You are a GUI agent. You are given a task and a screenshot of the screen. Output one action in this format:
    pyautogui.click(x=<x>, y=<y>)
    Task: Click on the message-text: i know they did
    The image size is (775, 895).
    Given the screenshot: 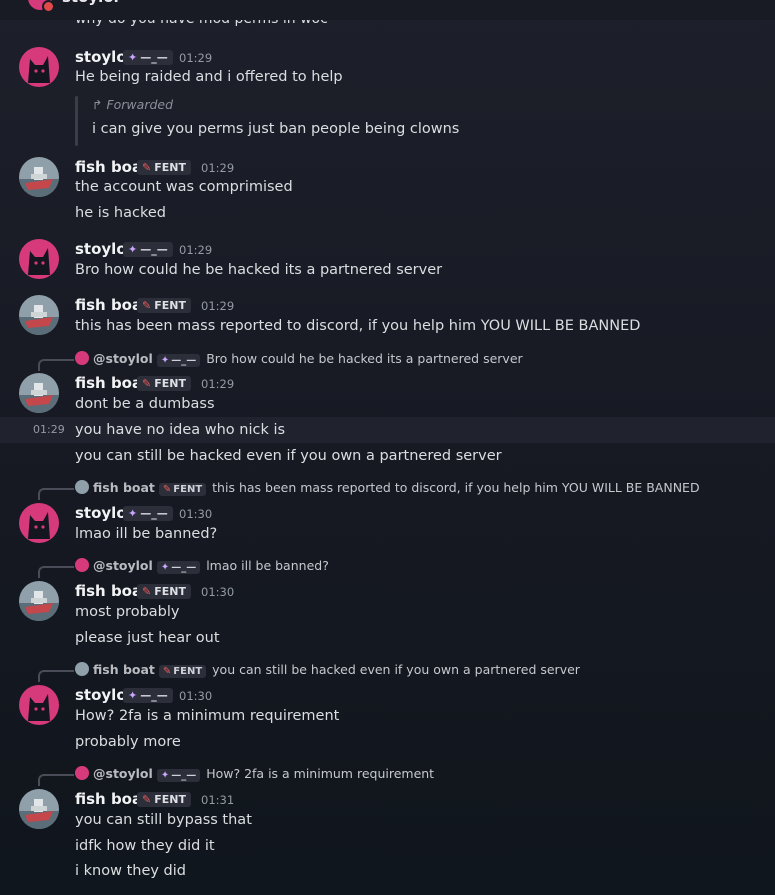 What is the action you would take?
    pyautogui.click(x=130, y=871)
    